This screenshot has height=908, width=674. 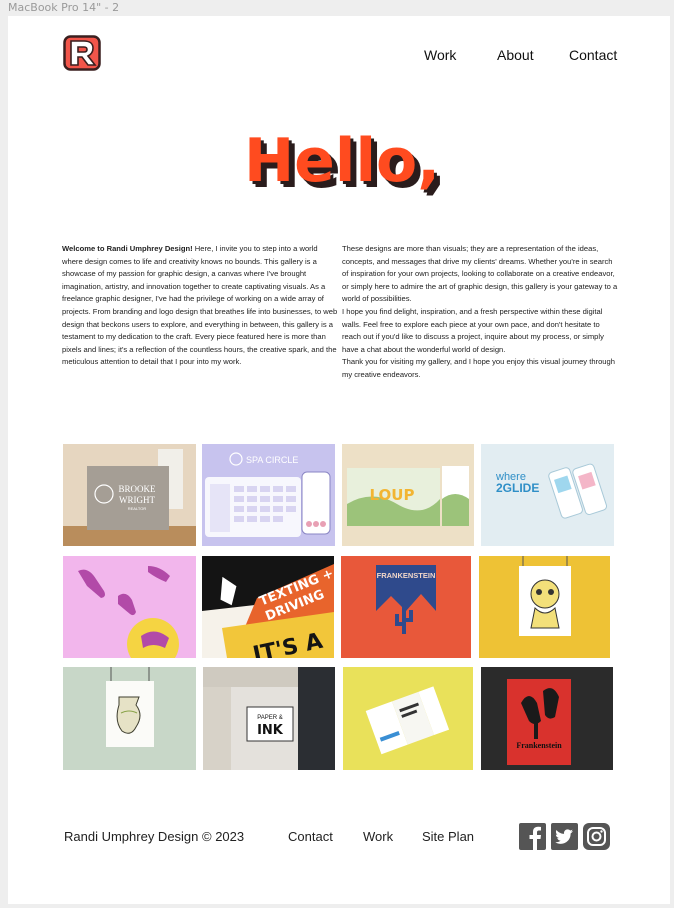 I want to click on frankenstein-red-image: Frankenstein, so click(x=547, y=718).